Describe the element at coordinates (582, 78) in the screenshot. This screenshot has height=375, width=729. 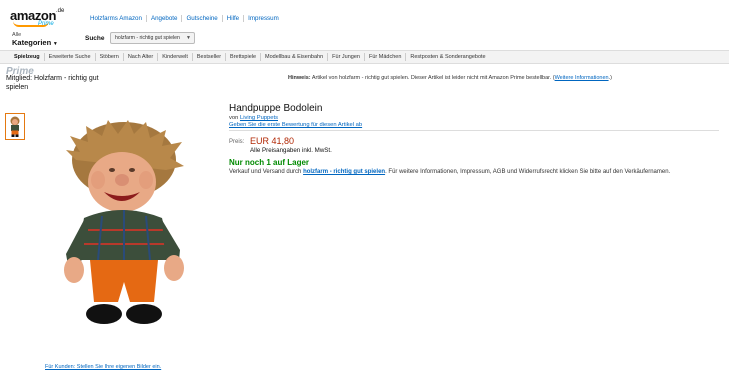
I see `more-info-link: Weitere Informationen` at that location.